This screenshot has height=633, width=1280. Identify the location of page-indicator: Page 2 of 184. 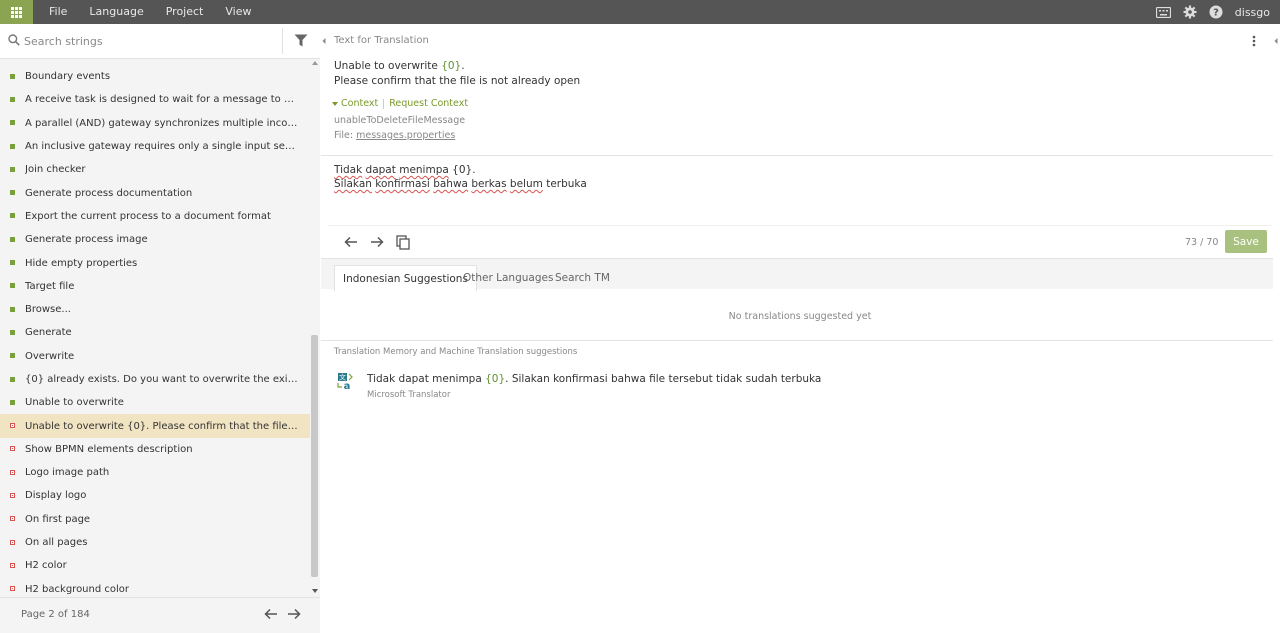
(55, 614).